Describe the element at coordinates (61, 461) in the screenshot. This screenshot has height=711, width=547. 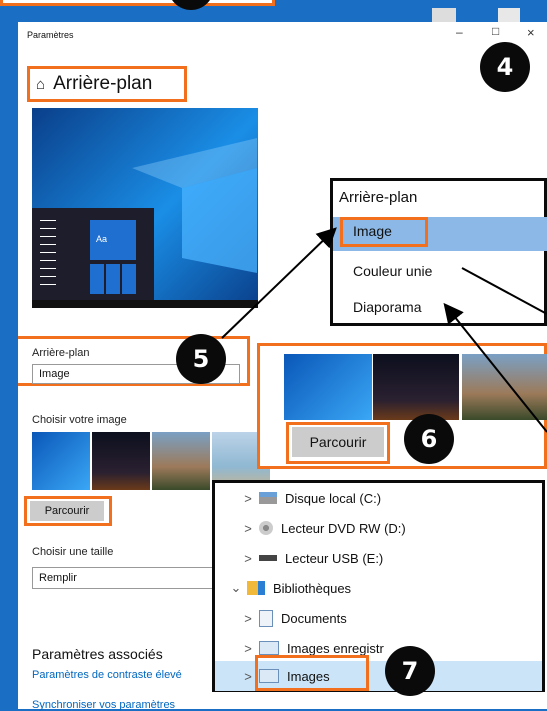
I see `image-thumb-windows` at that location.